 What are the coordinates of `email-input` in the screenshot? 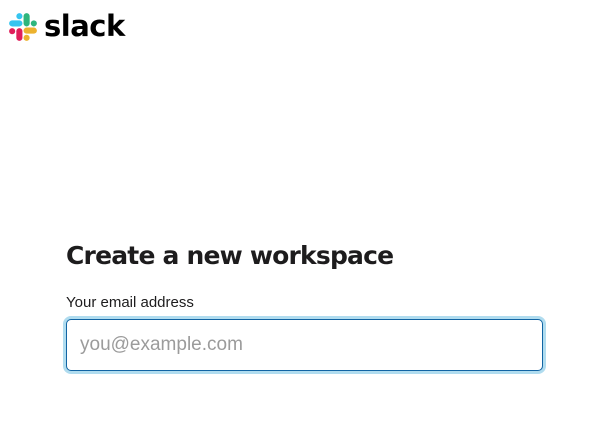 It's located at (304, 345).